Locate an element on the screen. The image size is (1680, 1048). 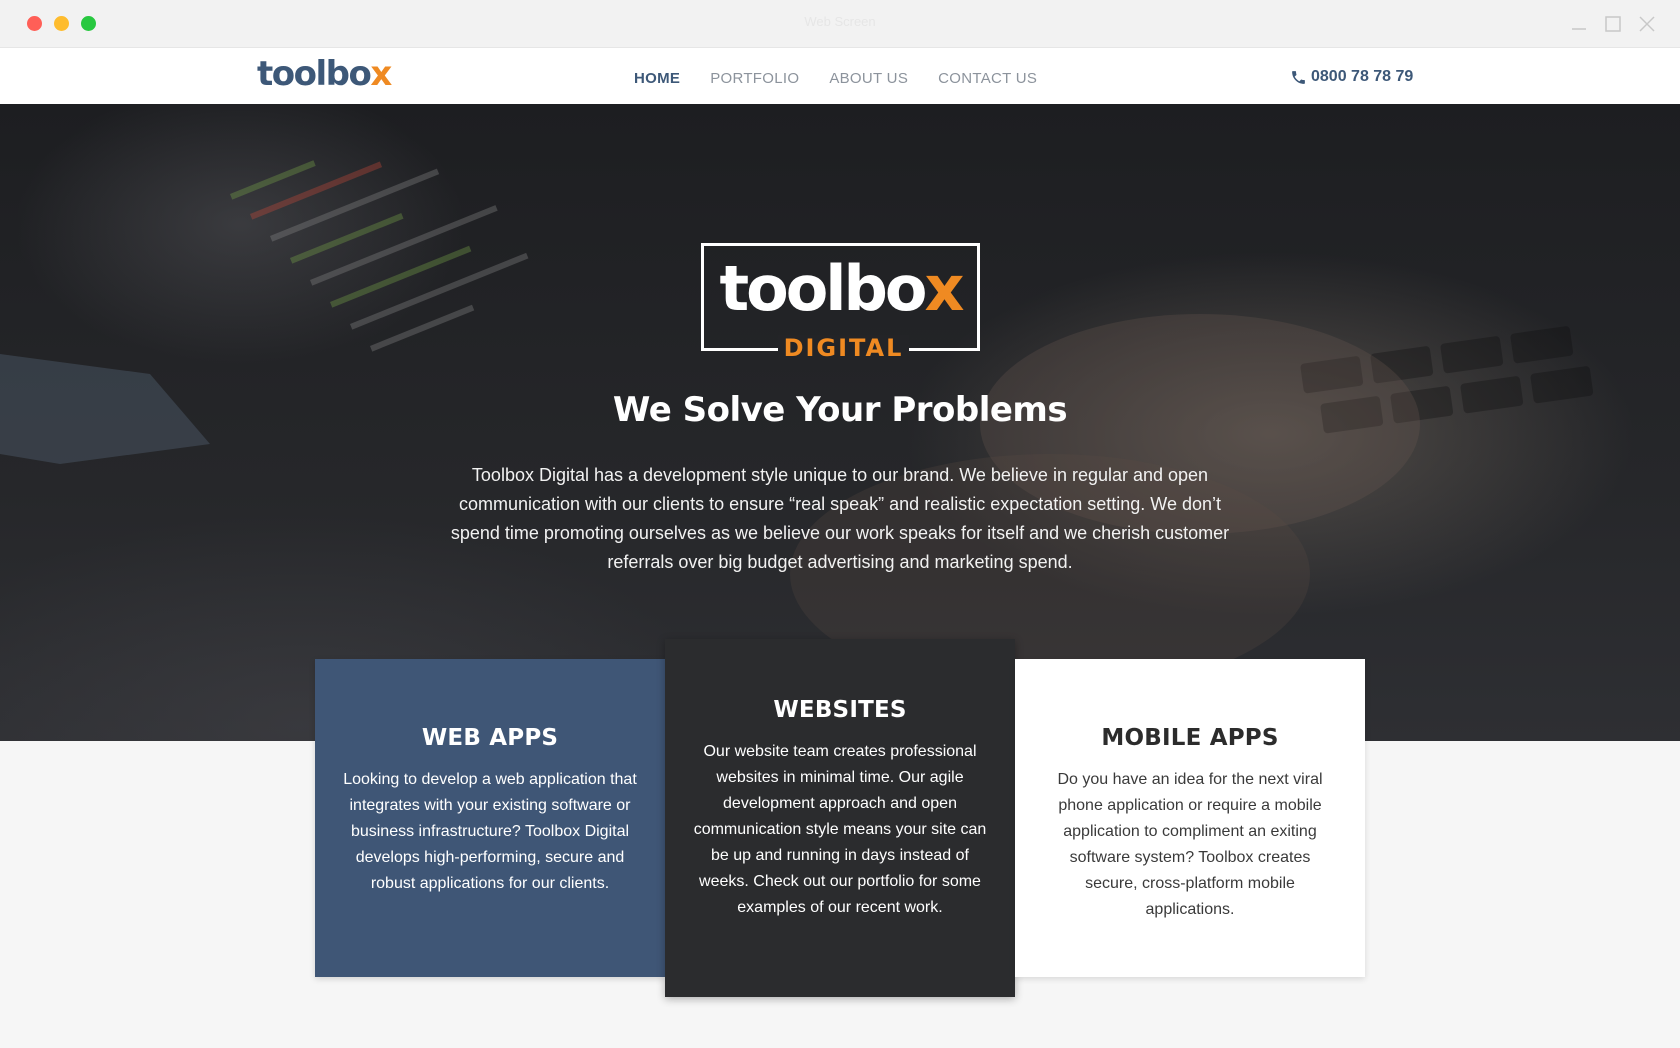
main-nav: HOME PORTFOLIO ABOUT US CONTACT US is located at coordinates (850, 78).